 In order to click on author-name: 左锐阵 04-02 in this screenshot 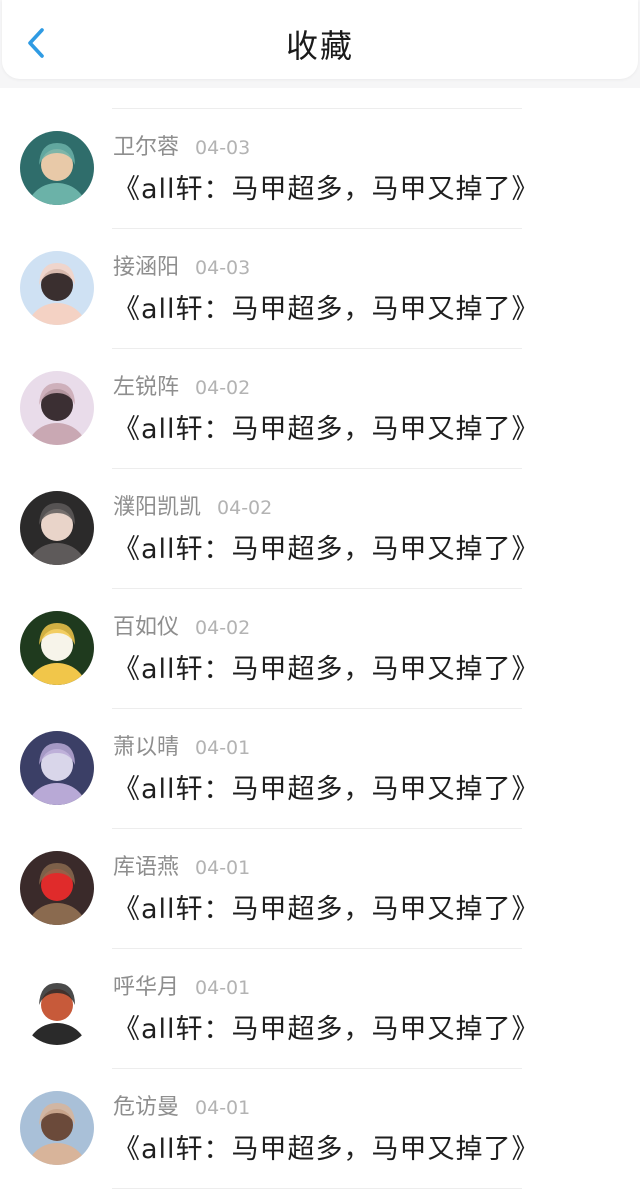, I will do `click(181, 388)`.